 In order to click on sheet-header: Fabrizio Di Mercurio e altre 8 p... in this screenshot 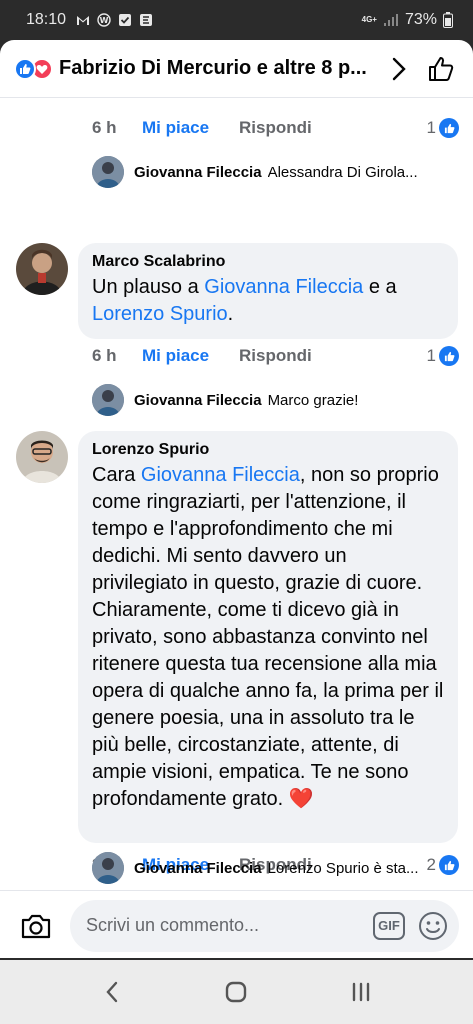, I will do `click(236, 69)`.